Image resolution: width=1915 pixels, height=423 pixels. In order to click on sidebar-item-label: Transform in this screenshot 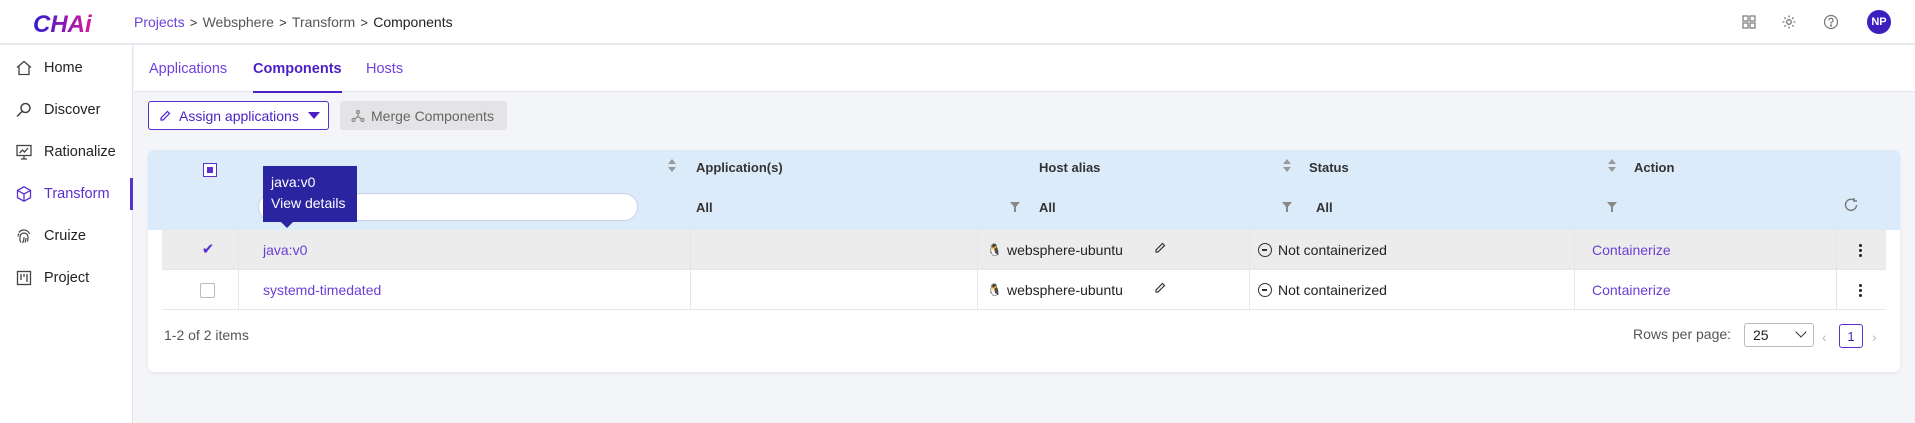, I will do `click(77, 194)`.